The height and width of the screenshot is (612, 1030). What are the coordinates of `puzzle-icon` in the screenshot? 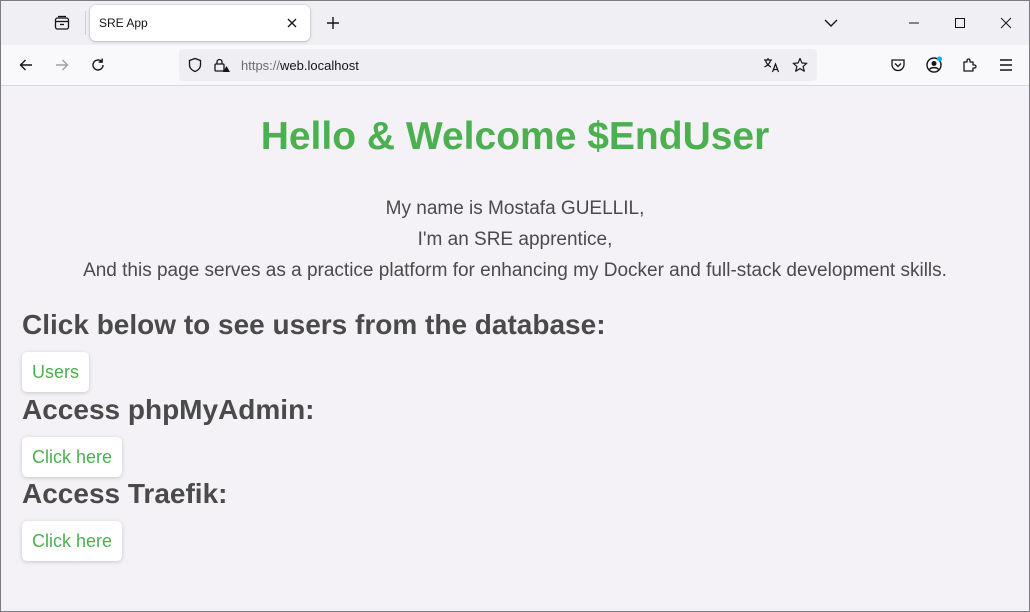 It's located at (970, 65).